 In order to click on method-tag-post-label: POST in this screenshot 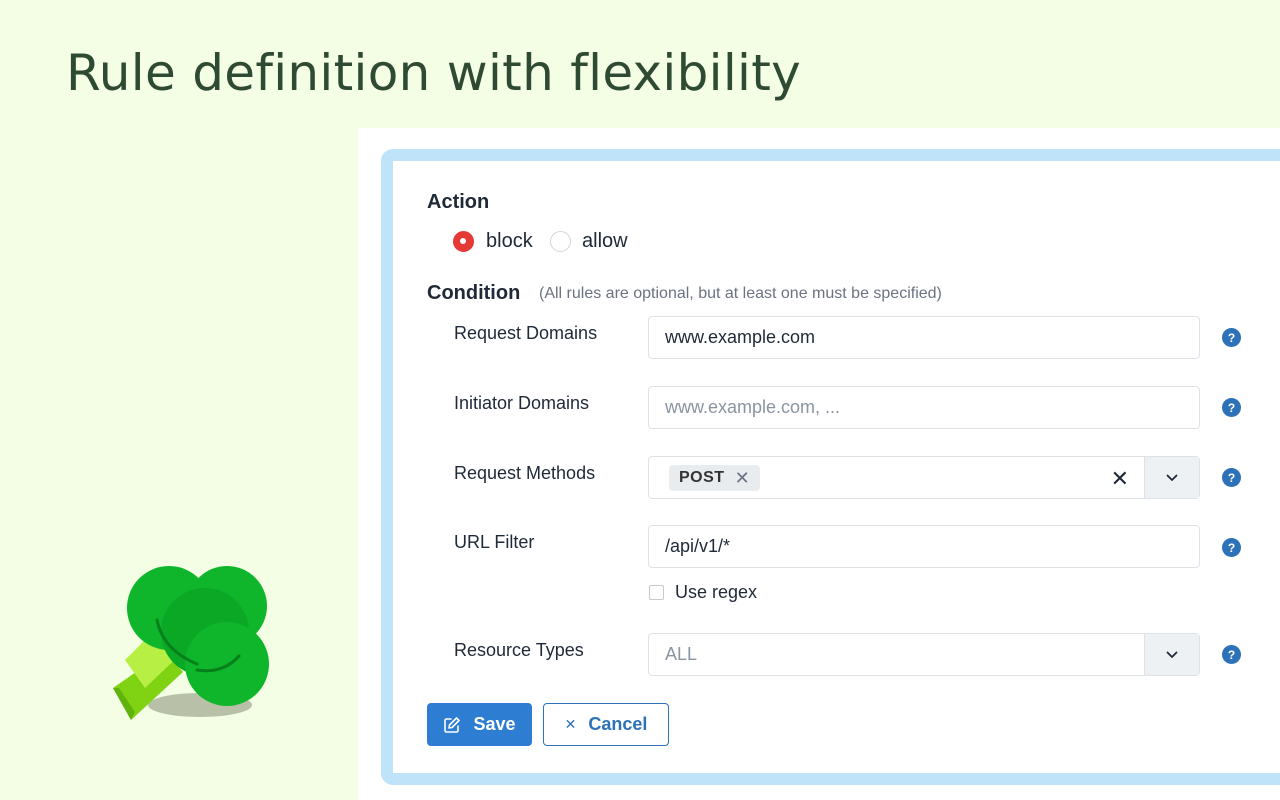, I will do `click(702, 477)`.